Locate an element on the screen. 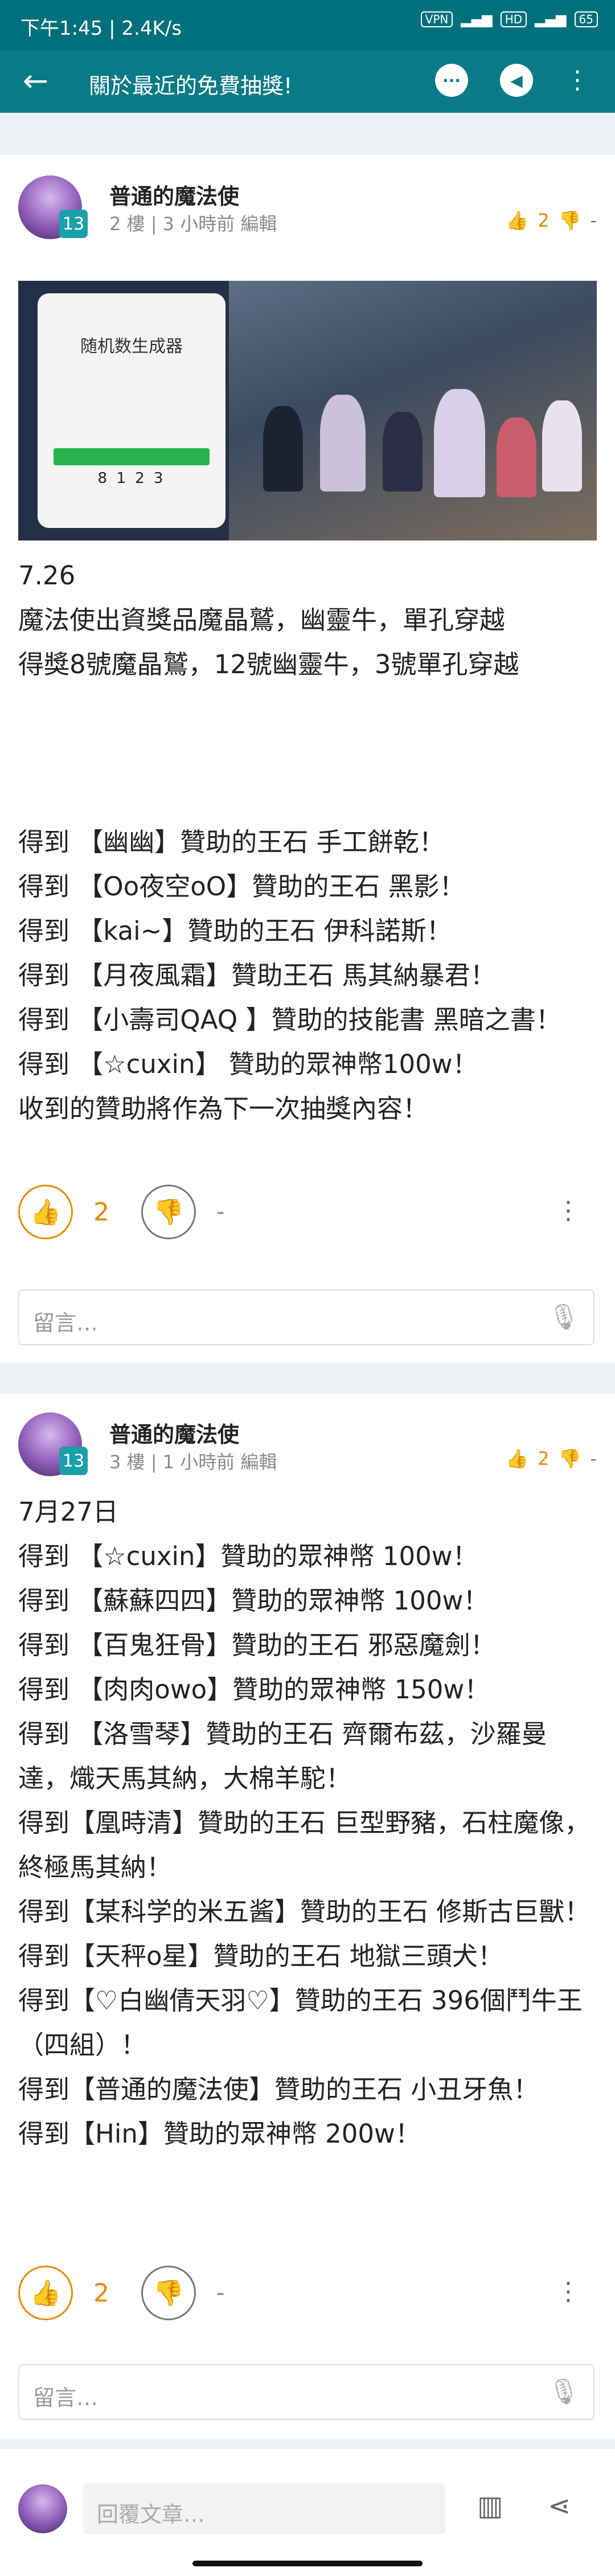 This screenshot has width=615, height=2576. content-line: 得到 【月夜風霜】贊助王石 馬其納暴君！ is located at coordinates (257, 975).